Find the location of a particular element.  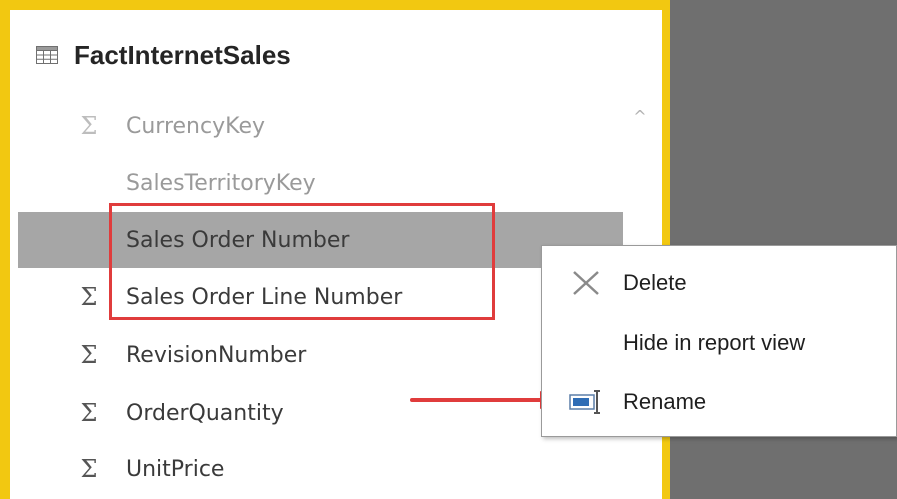

delete-x-icon is located at coordinates (586, 283).